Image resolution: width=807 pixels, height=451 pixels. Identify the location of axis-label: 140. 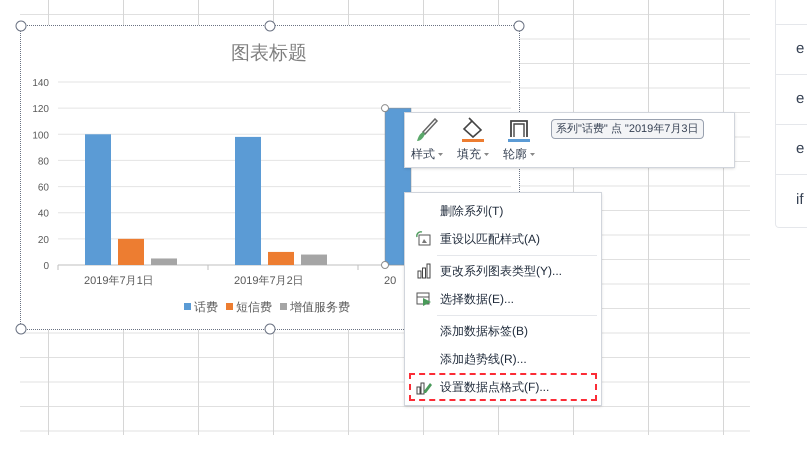
(40, 83).